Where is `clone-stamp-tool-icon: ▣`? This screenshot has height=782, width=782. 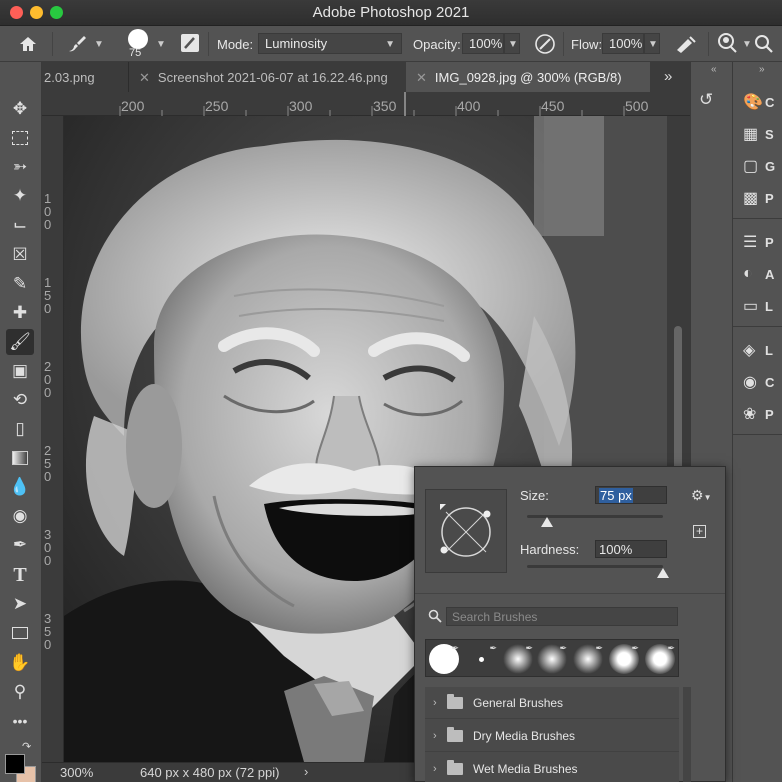
clone-stamp-tool-icon: ▣ is located at coordinates (20, 371).